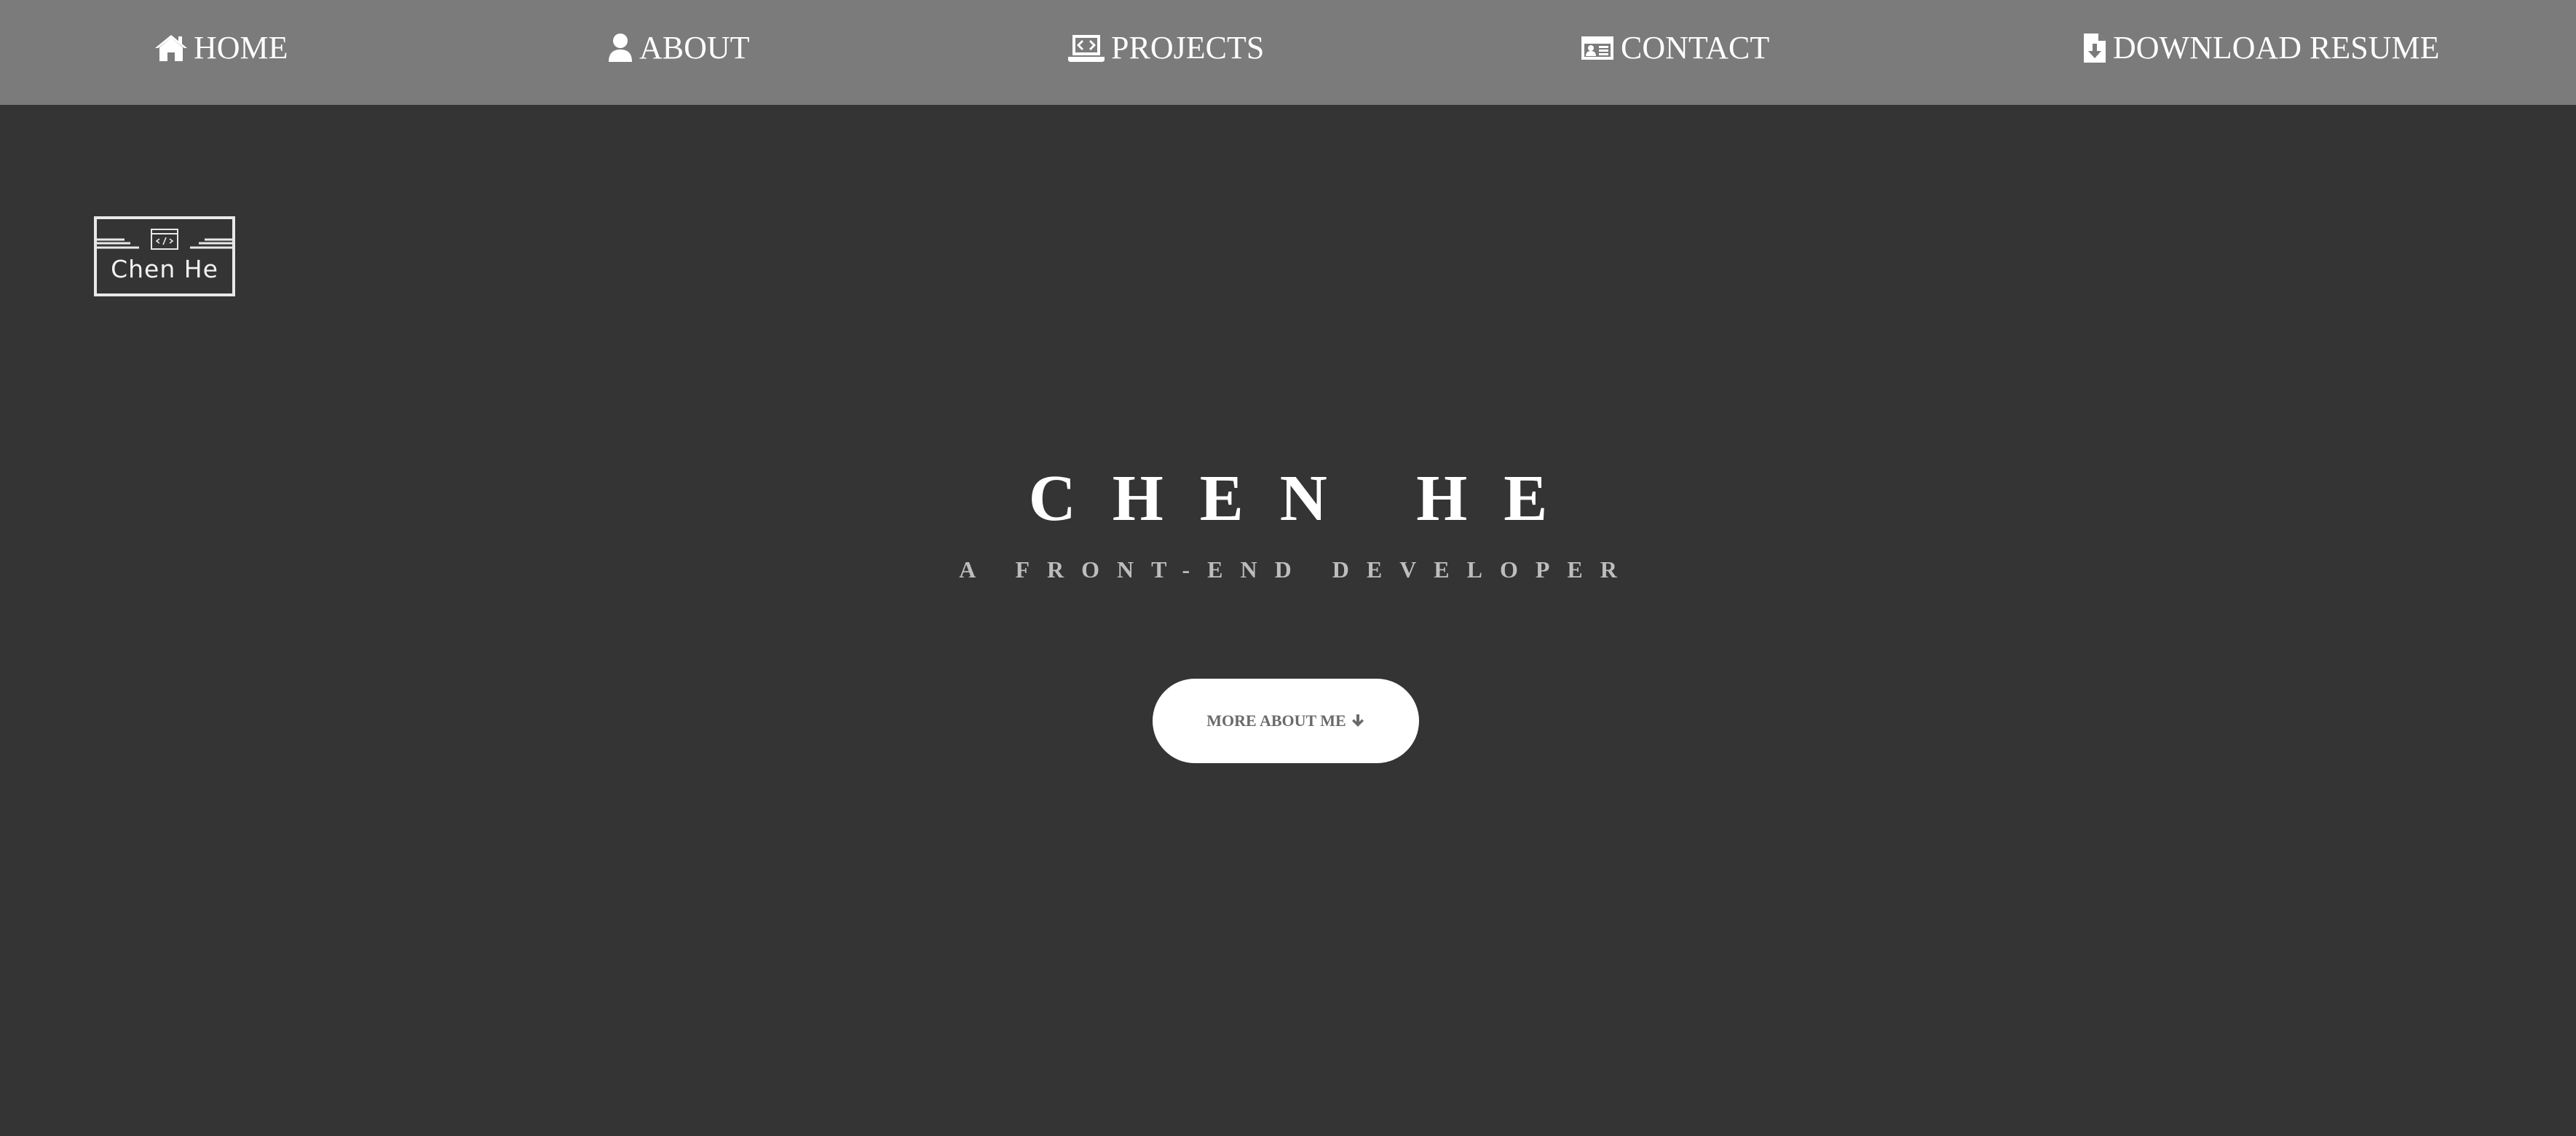  What do you see at coordinates (1695, 48) in the screenshot?
I see `nav-item-label: CONTACT` at bounding box center [1695, 48].